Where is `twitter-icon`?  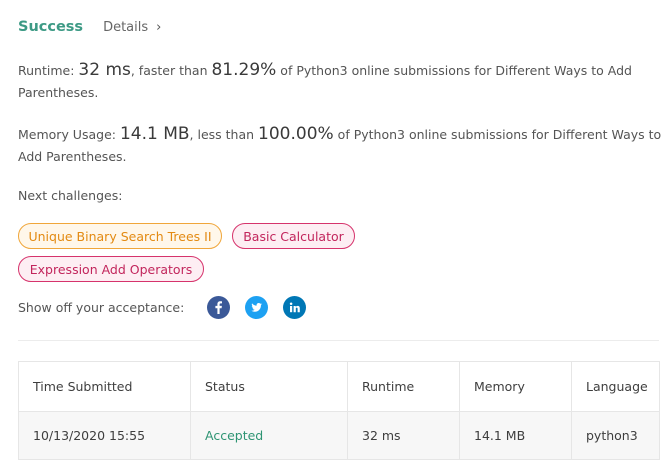
twitter-icon is located at coordinates (256, 307).